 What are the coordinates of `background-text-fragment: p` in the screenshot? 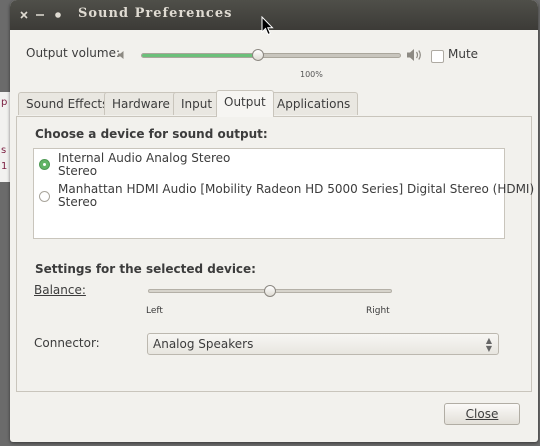 It's located at (4, 102).